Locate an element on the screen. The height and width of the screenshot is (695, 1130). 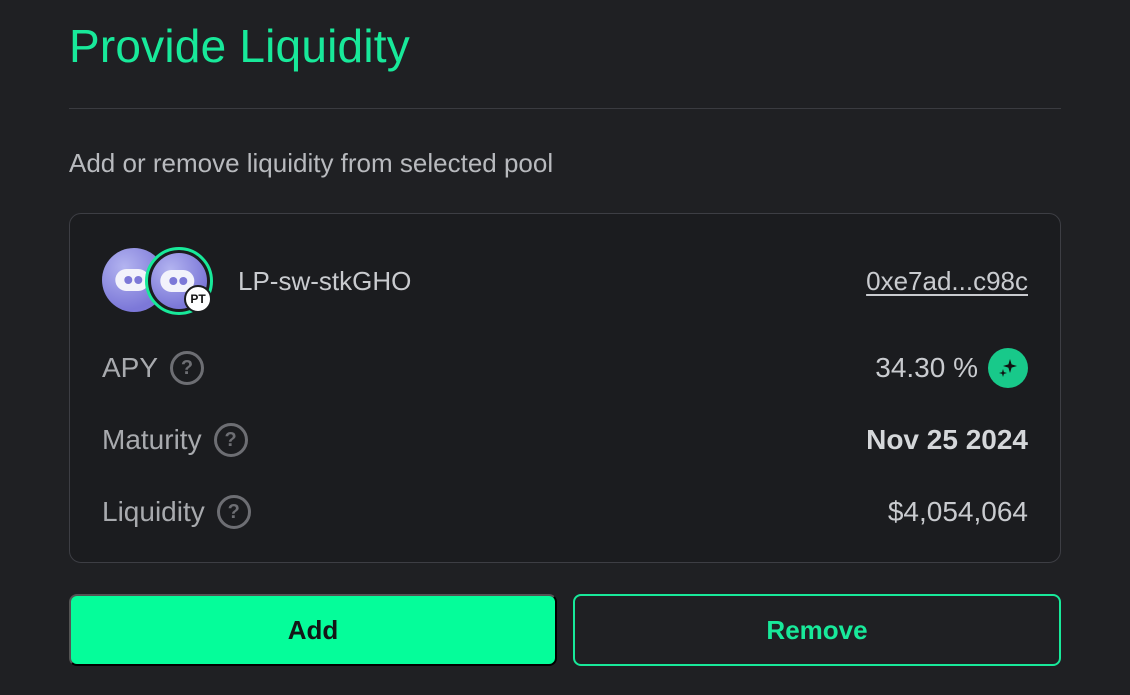
pool-address-link: 0xe7ad...c98c is located at coordinates (947, 281).